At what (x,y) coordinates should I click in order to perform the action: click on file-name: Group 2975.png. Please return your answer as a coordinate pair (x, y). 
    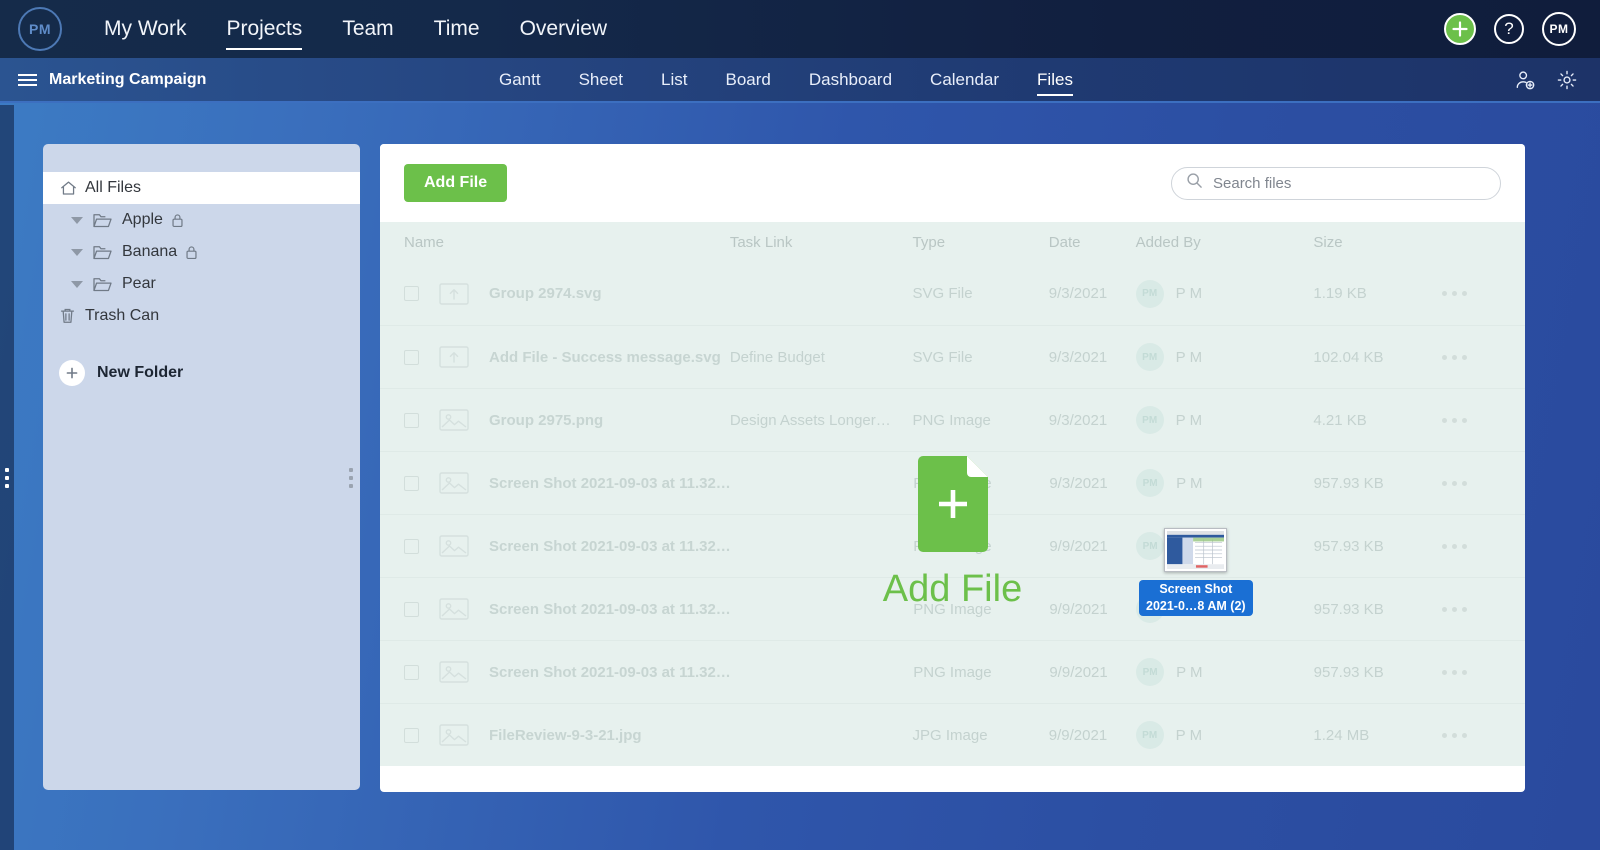
    Looking at the image, I should click on (546, 420).